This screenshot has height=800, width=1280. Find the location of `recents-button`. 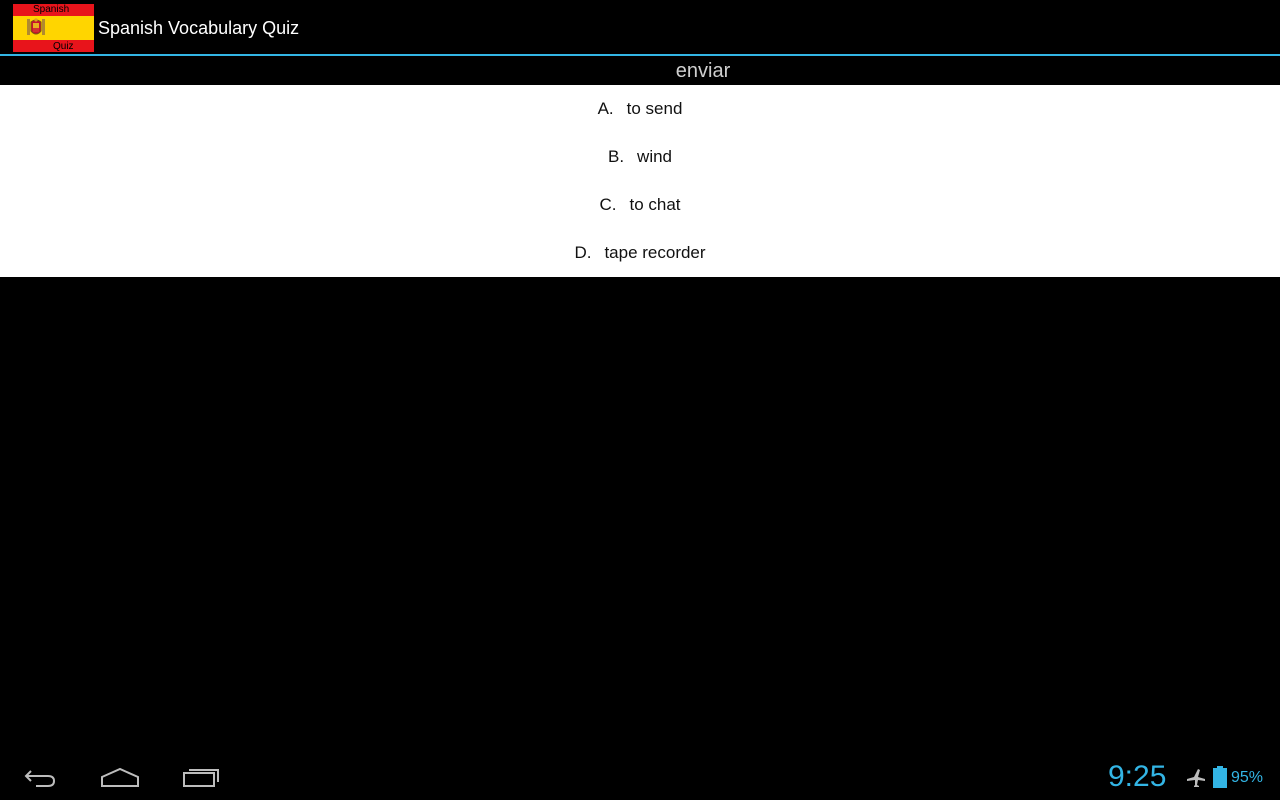

recents-button is located at coordinates (201, 777).